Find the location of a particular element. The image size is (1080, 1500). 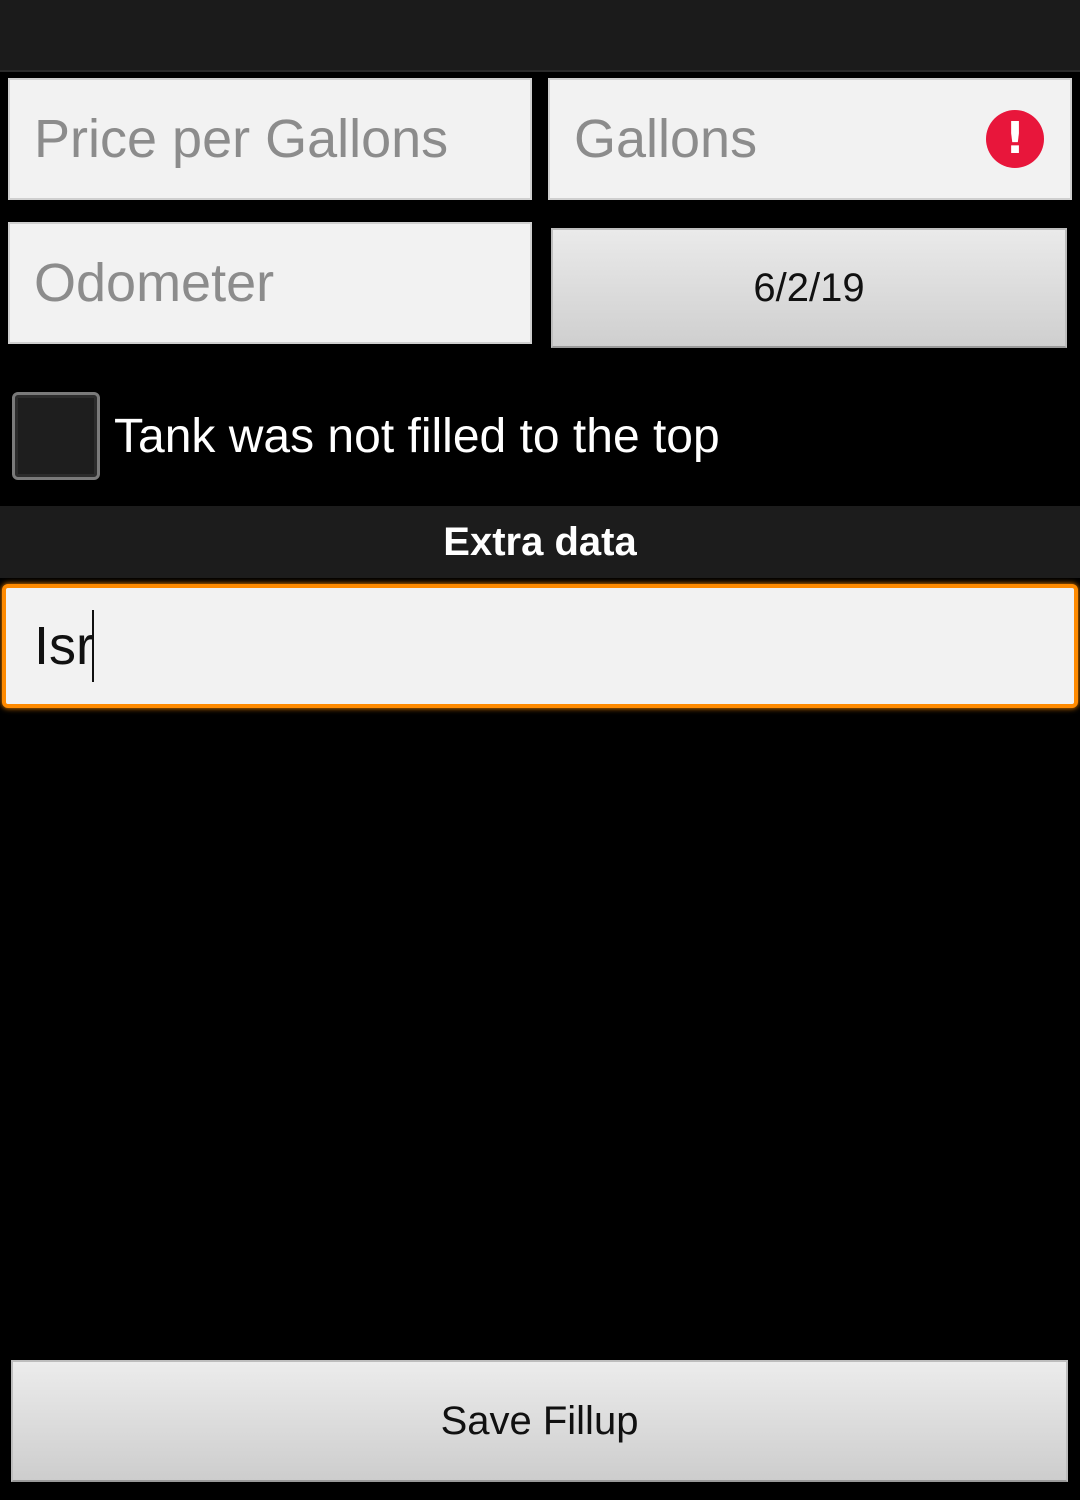

price-per-gallon-input: Price per Gallons is located at coordinates (270, 139).